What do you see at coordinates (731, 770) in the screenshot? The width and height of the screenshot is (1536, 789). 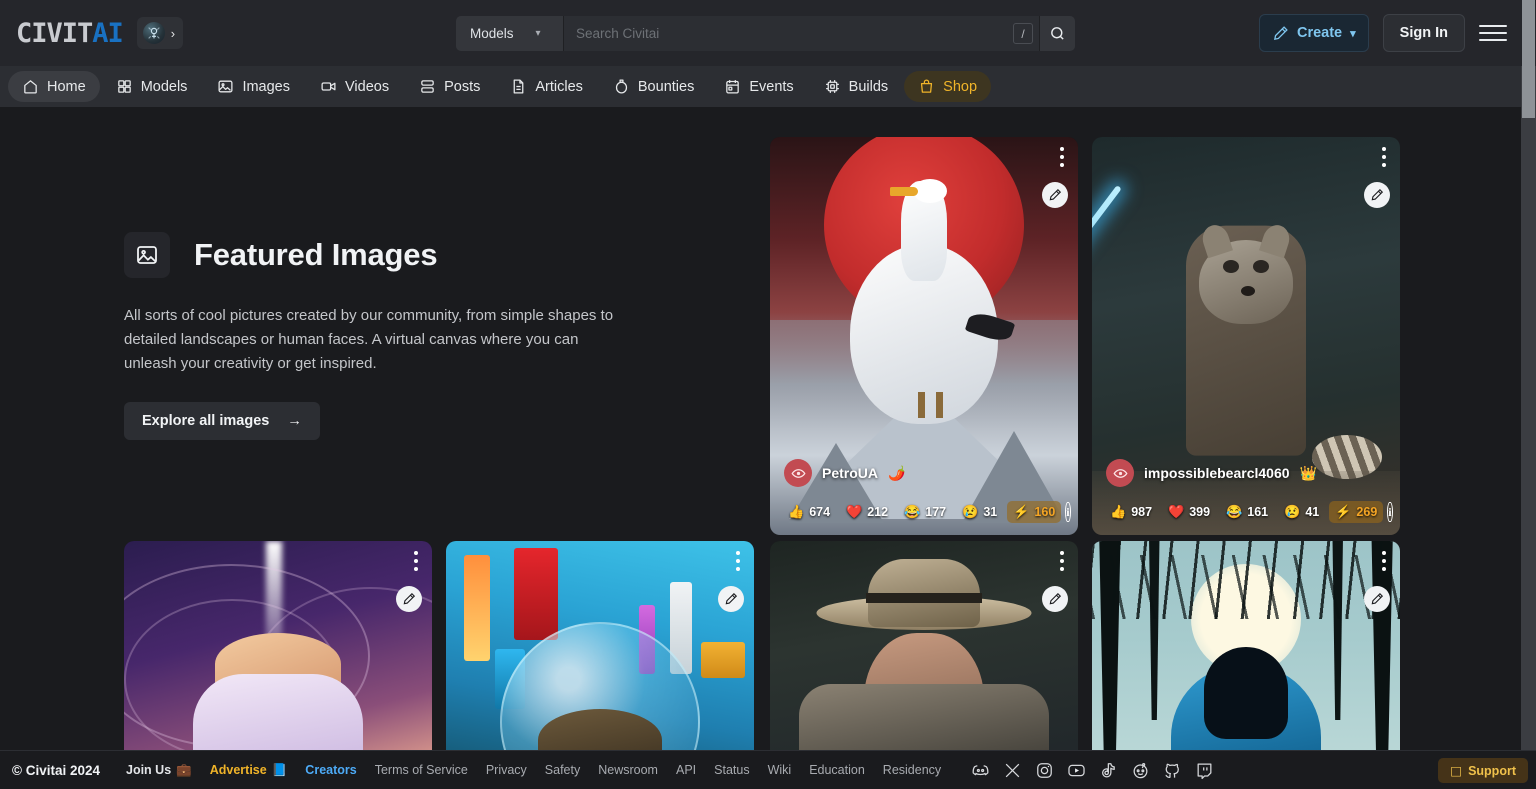 I see `footer-link-status: Status` at bounding box center [731, 770].